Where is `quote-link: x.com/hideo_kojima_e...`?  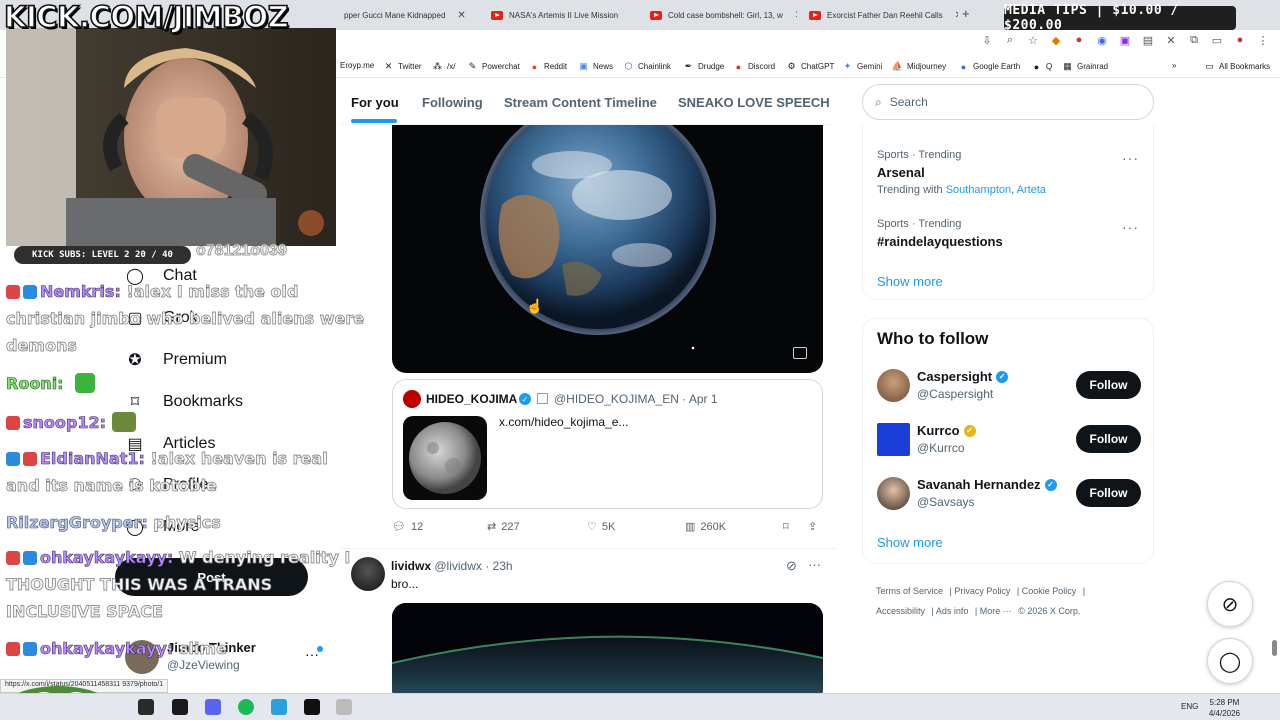
quote-link: x.com/hideo_kojima_e... is located at coordinates (563, 422).